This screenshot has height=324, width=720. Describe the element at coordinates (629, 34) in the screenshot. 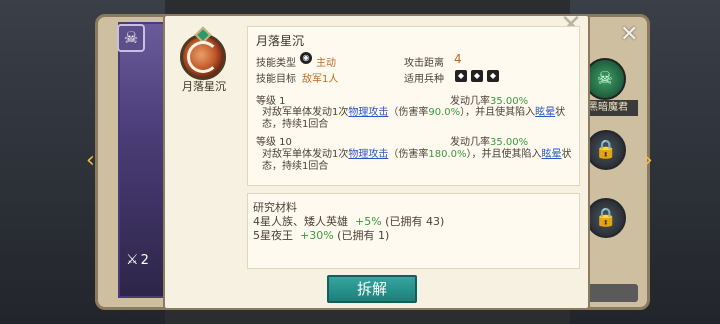

I see `back-close-icon: ✕` at that location.